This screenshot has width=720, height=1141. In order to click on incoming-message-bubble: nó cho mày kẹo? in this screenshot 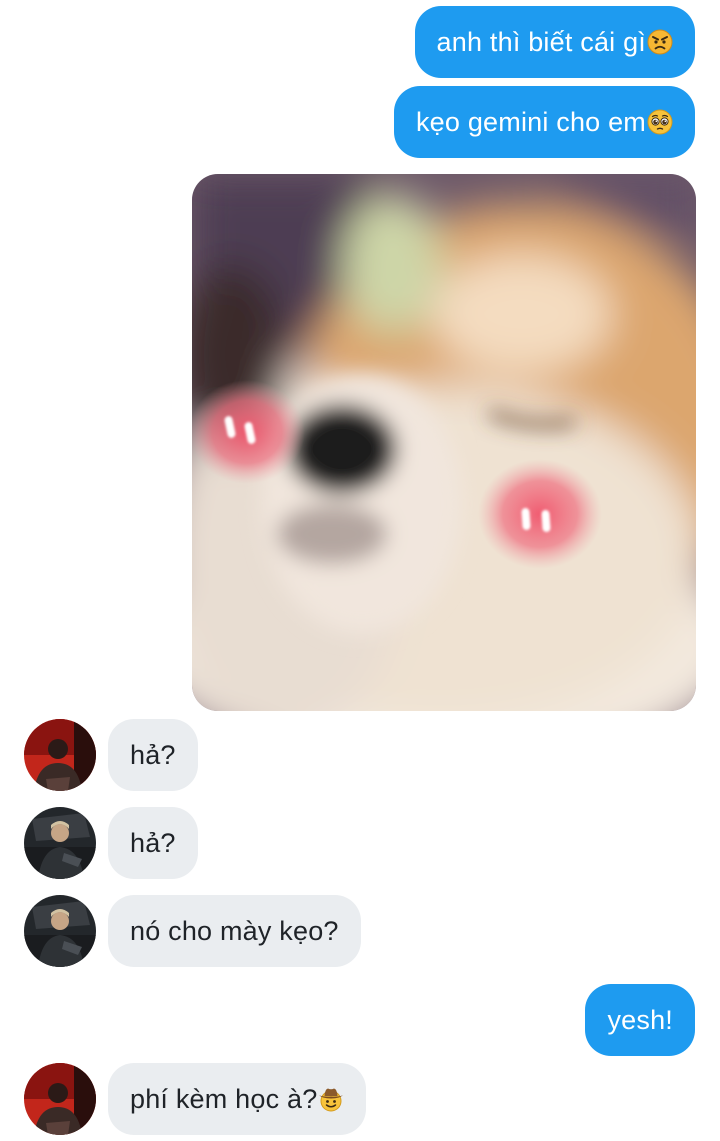, I will do `click(234, 931)`.